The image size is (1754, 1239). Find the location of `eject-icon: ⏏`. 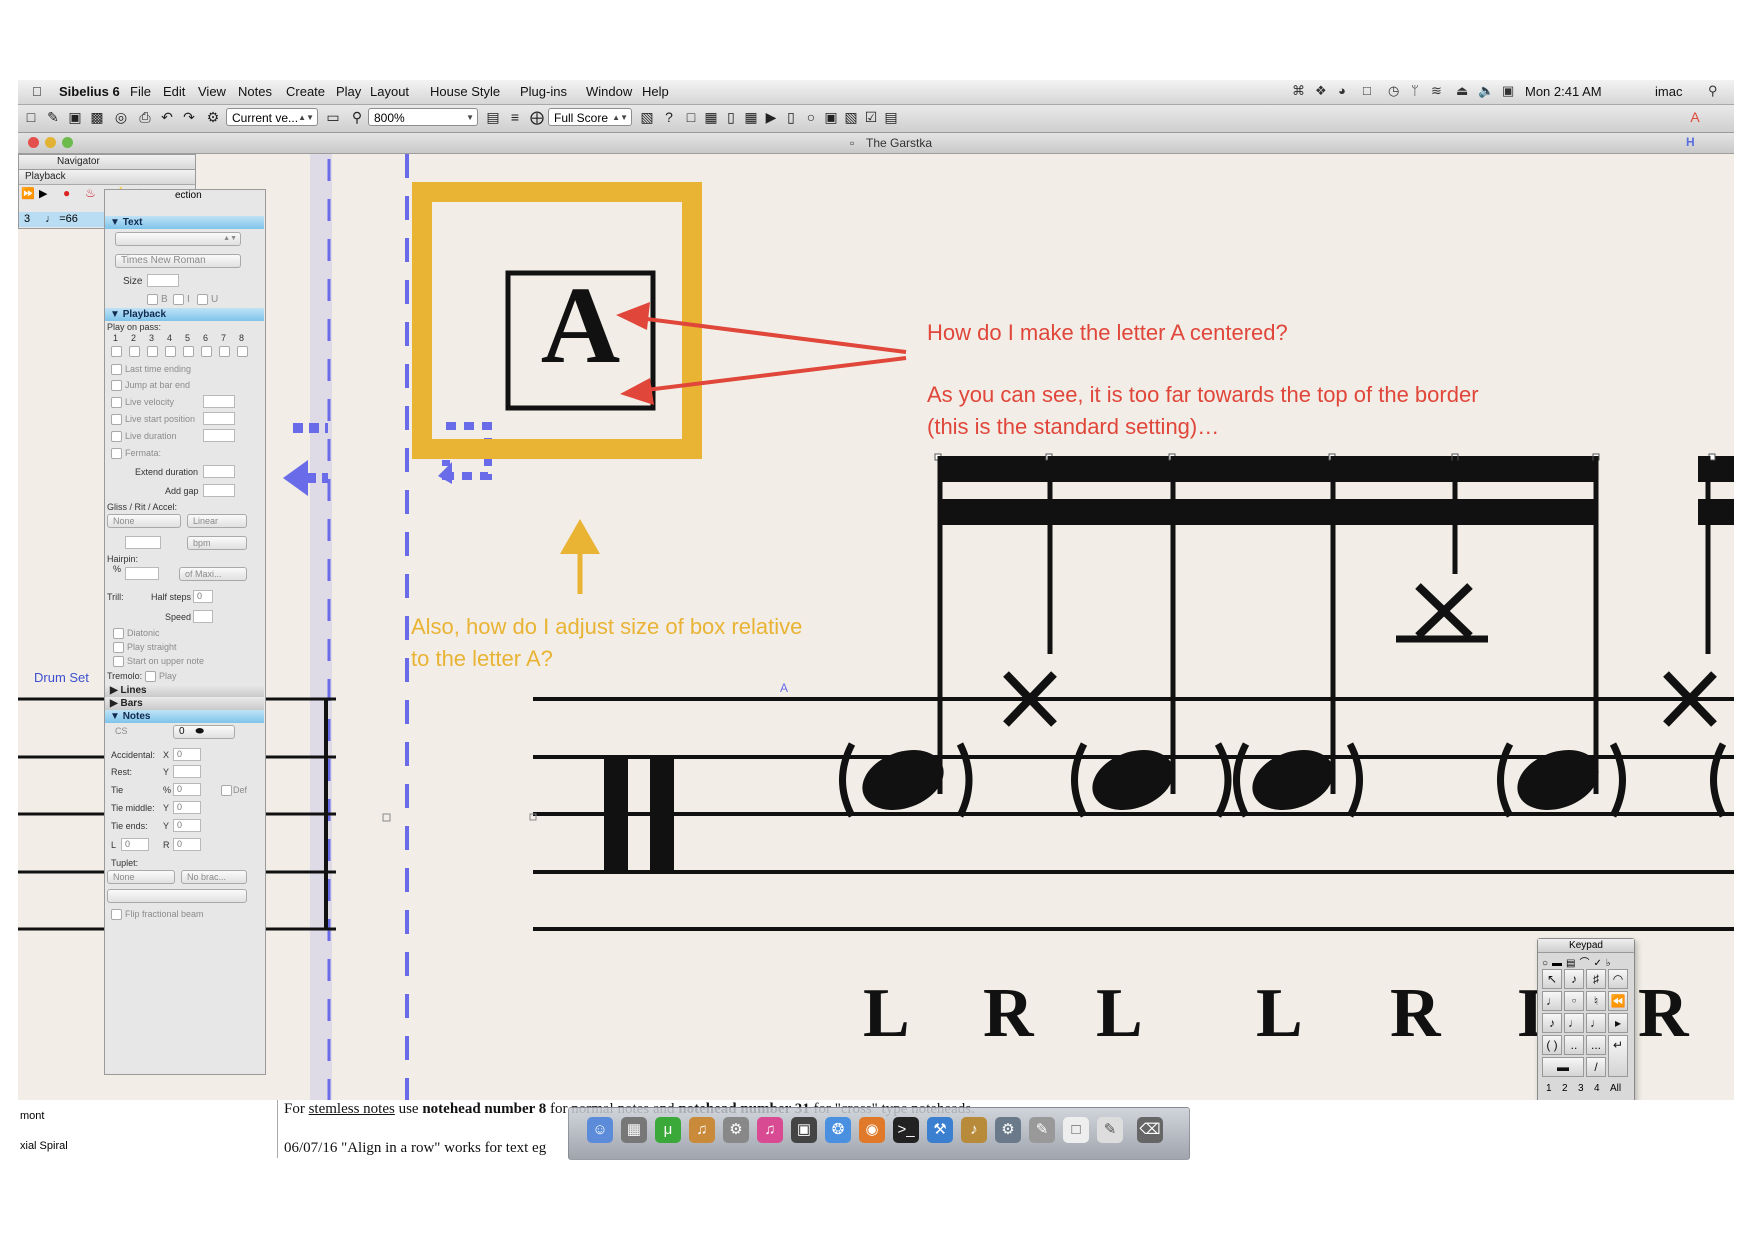

eject-icon: ⏏ is located at coordinates (1462, 91).